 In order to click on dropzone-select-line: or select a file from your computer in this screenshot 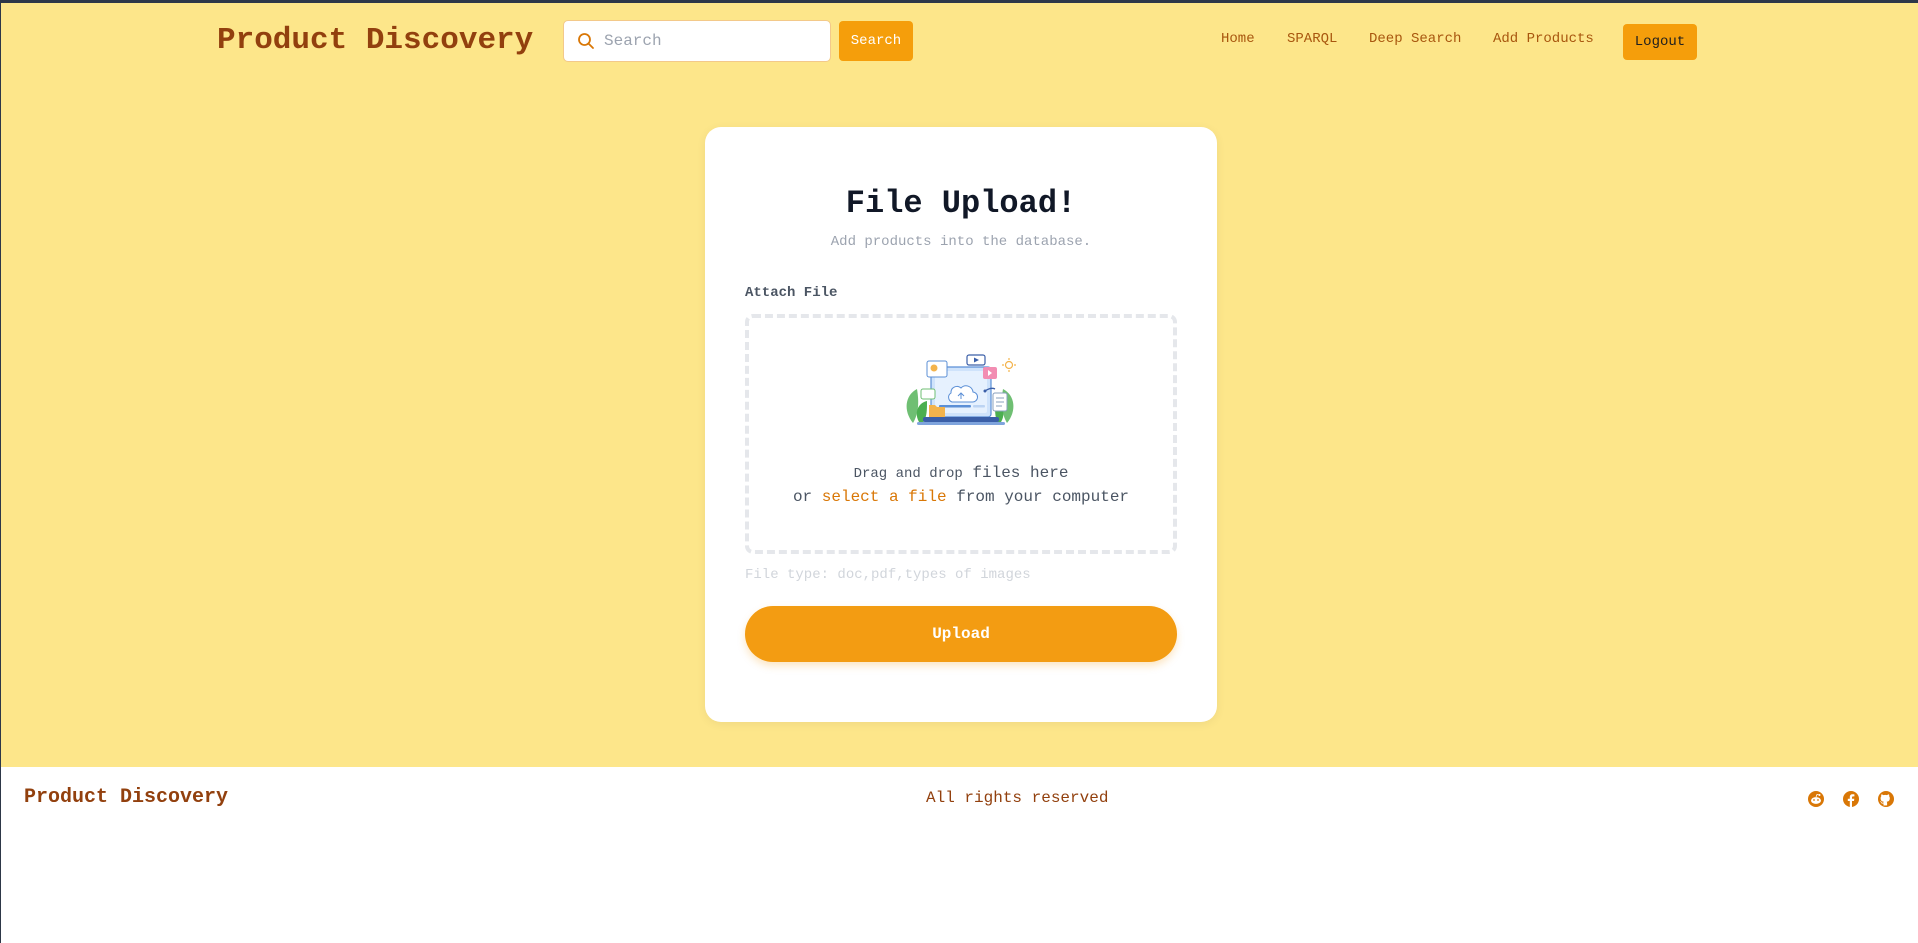, I will do `click(961, 497)`.